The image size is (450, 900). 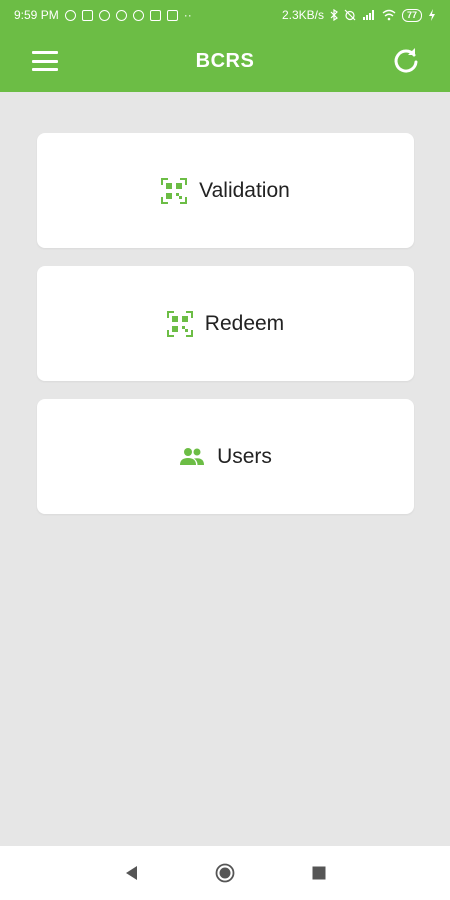 I want to click on signal-icon, so click(x=368, y=15).